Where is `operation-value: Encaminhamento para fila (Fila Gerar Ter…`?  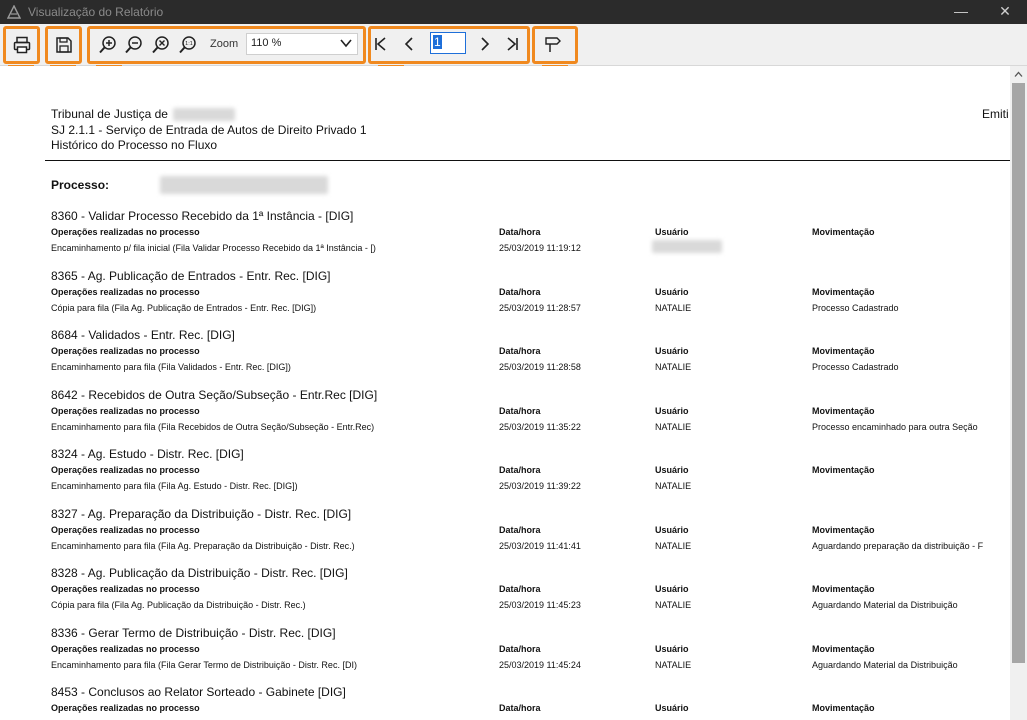
operation-value: Encaminhamento para fila (Fila Gerar Ter… is located at coordinates (204, 665).